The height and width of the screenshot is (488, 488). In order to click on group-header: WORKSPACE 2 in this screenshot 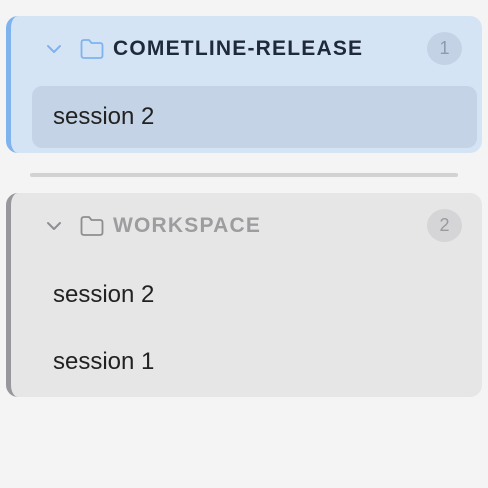, I will do `click(246, 226)`.